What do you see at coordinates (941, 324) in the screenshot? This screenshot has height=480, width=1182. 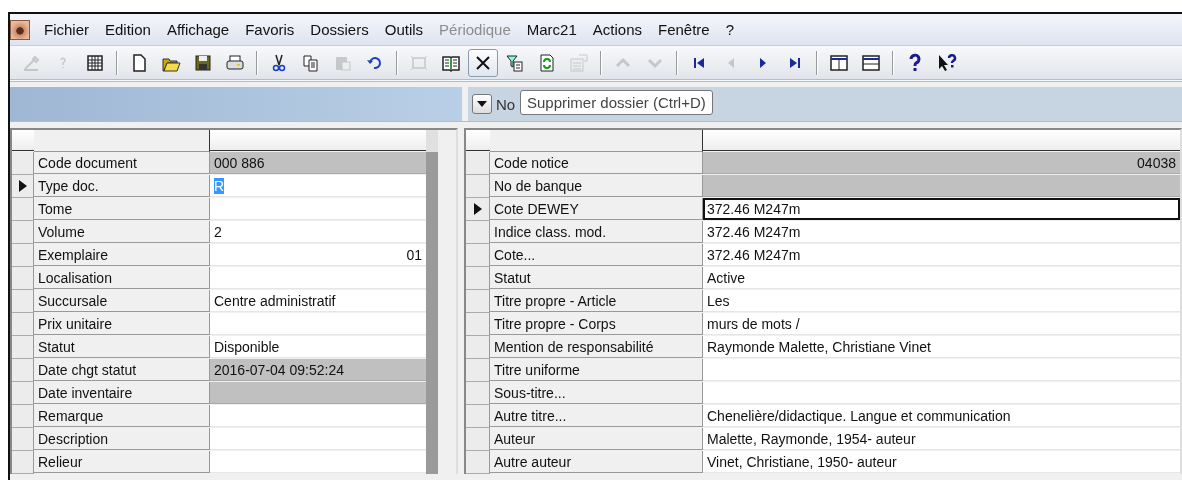 I see `field-value: murs de mots /` at bounding box center [941, 324].